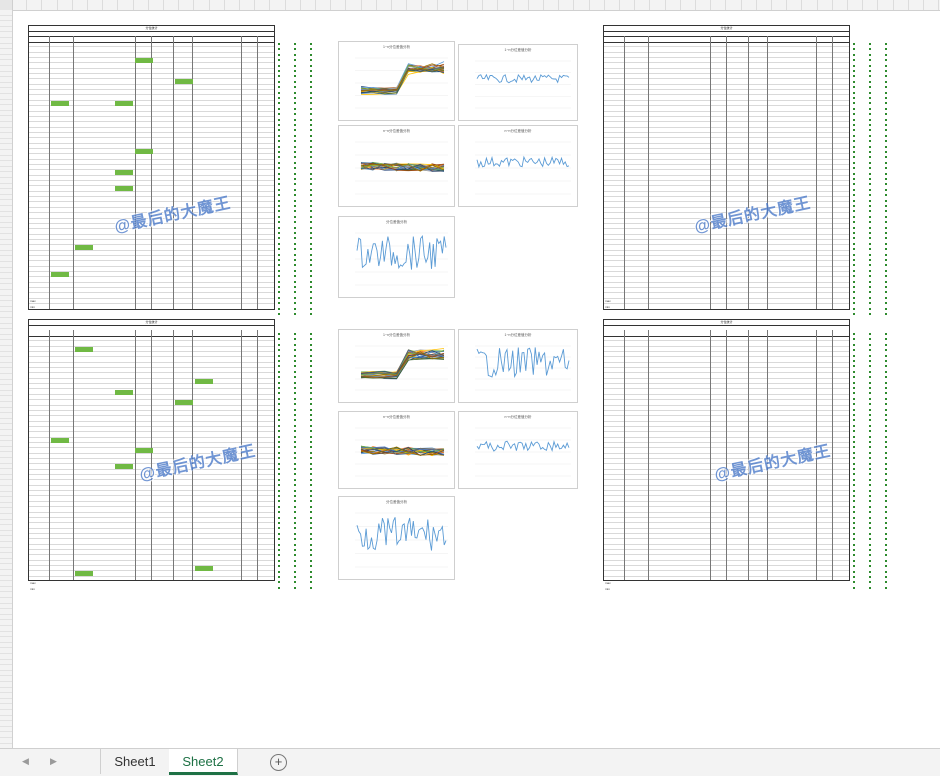  I want to click on tab-prev-icon: ◀, so click(25, 761).